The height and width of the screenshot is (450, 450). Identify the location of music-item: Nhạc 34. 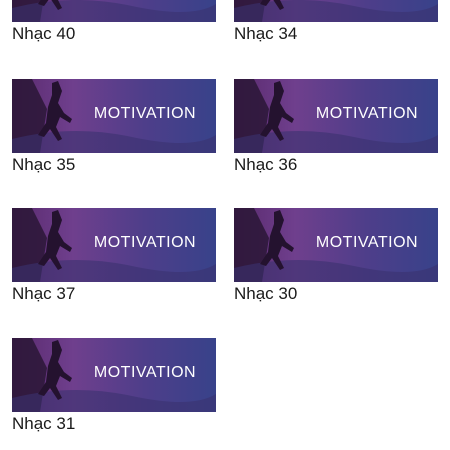
(336, 25).